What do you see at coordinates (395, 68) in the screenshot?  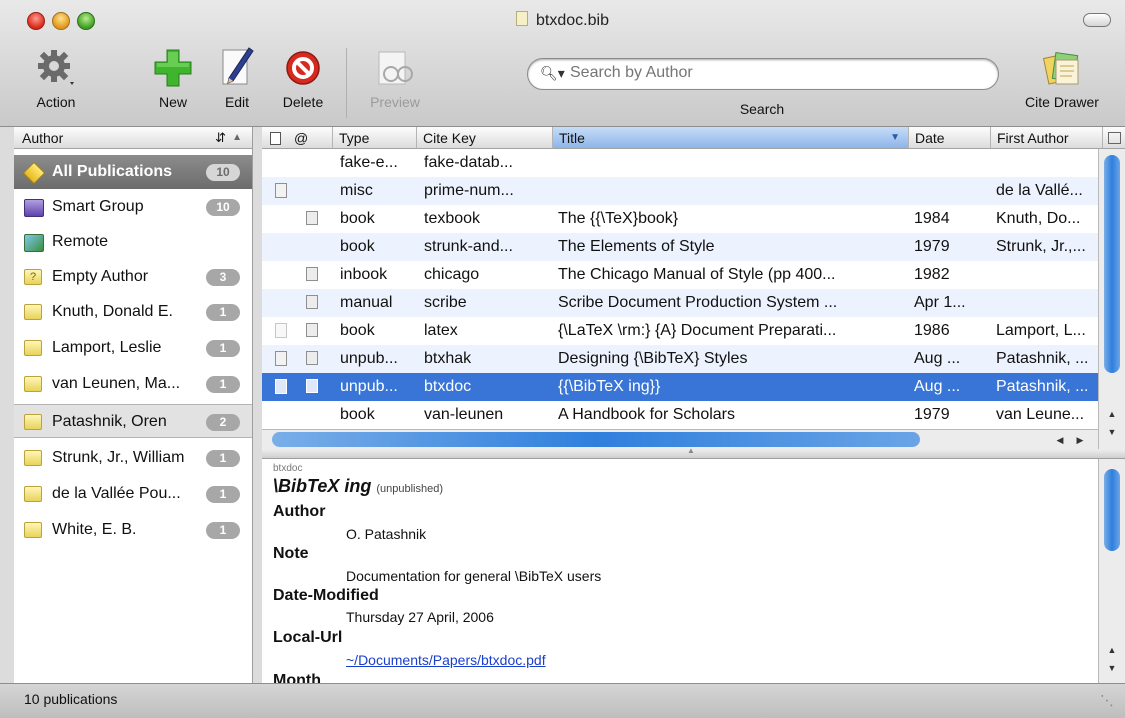 I see `preview-glasses-icon` at bounding box center [395, 68].